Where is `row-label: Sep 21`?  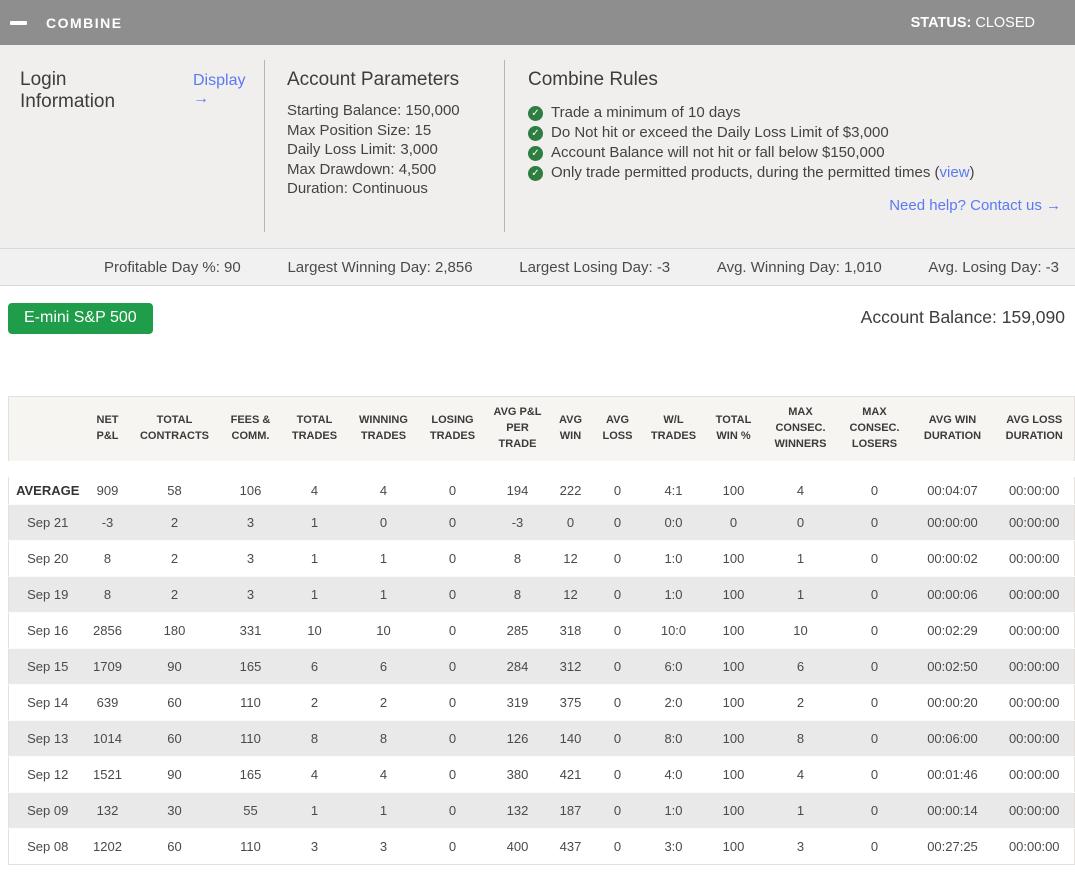
row-label: Sep 21 is located at coordinates (47, 522).